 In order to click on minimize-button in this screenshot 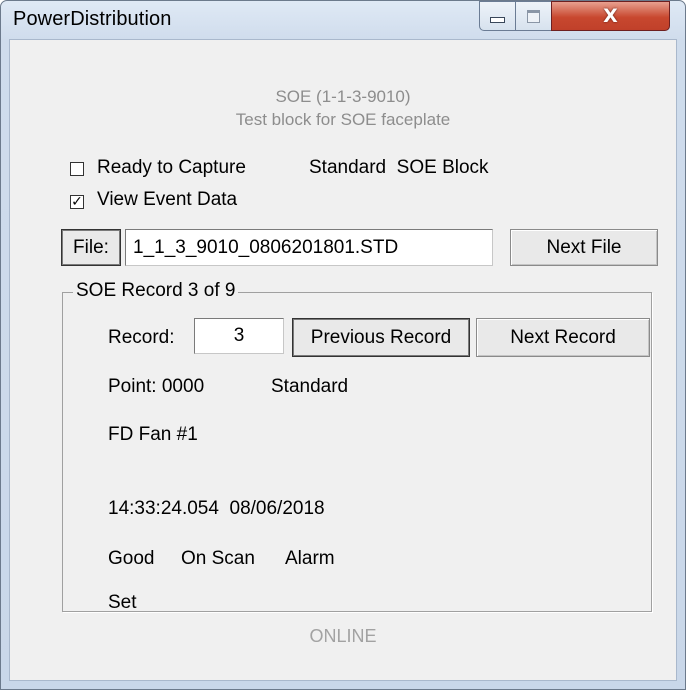, I will do `click(497, 16)`.